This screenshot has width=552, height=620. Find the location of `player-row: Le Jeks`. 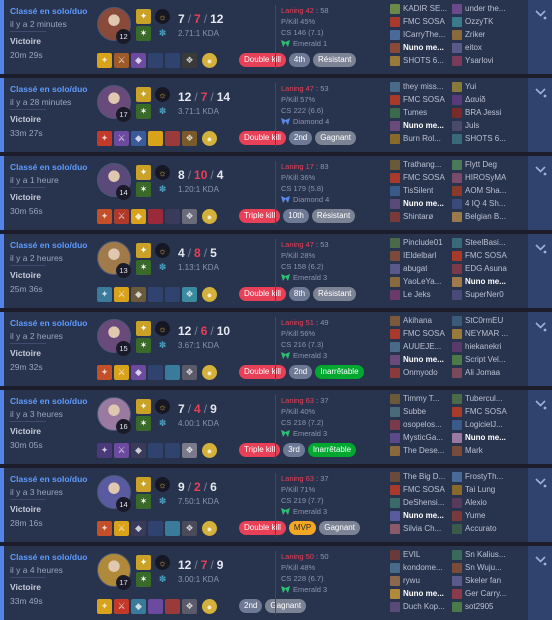

player-row: Le Jeks is located at coordinates (423, 294).